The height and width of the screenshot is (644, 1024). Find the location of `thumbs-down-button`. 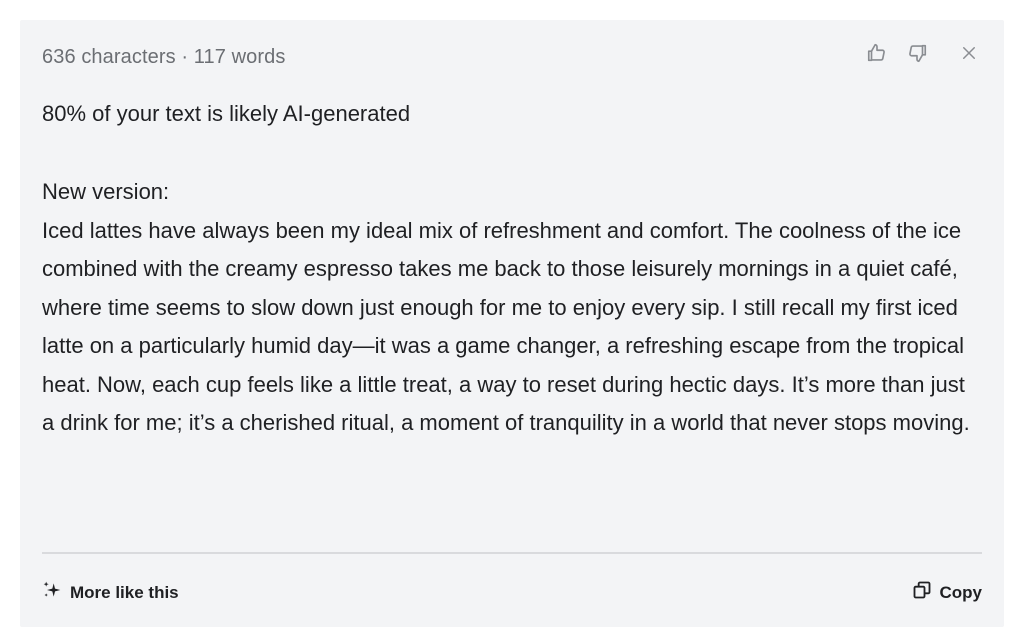

thumbs-down-button is located at coordinates (917, 53).